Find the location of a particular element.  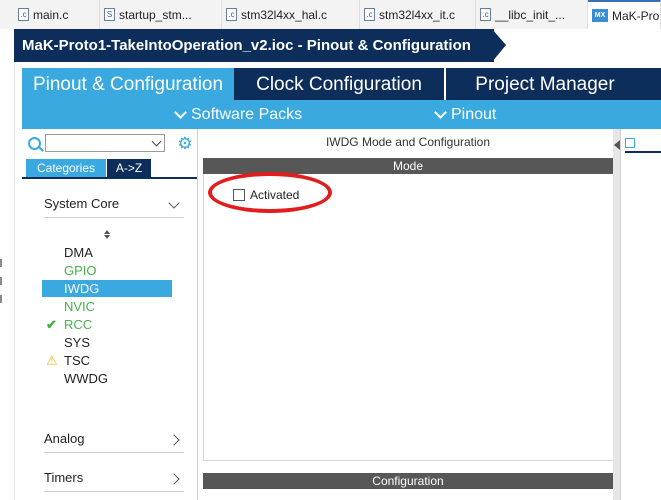

editor-tab-label: stm32l4xx_it.c is located at coordinates (417, 14).